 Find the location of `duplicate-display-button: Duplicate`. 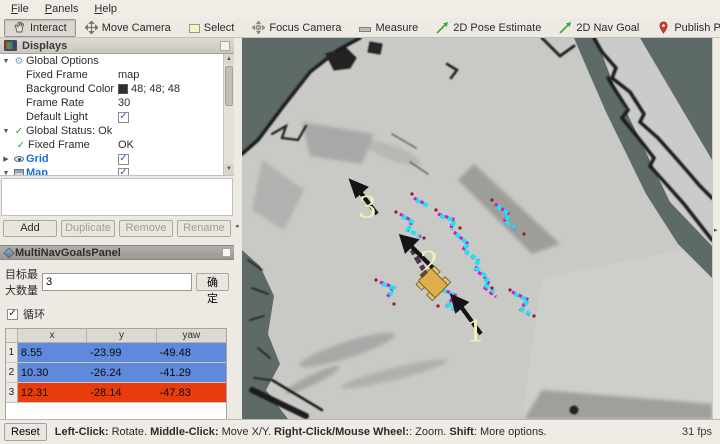

duplicate-display-button: Duplicate is located at coordinates (88, 228).